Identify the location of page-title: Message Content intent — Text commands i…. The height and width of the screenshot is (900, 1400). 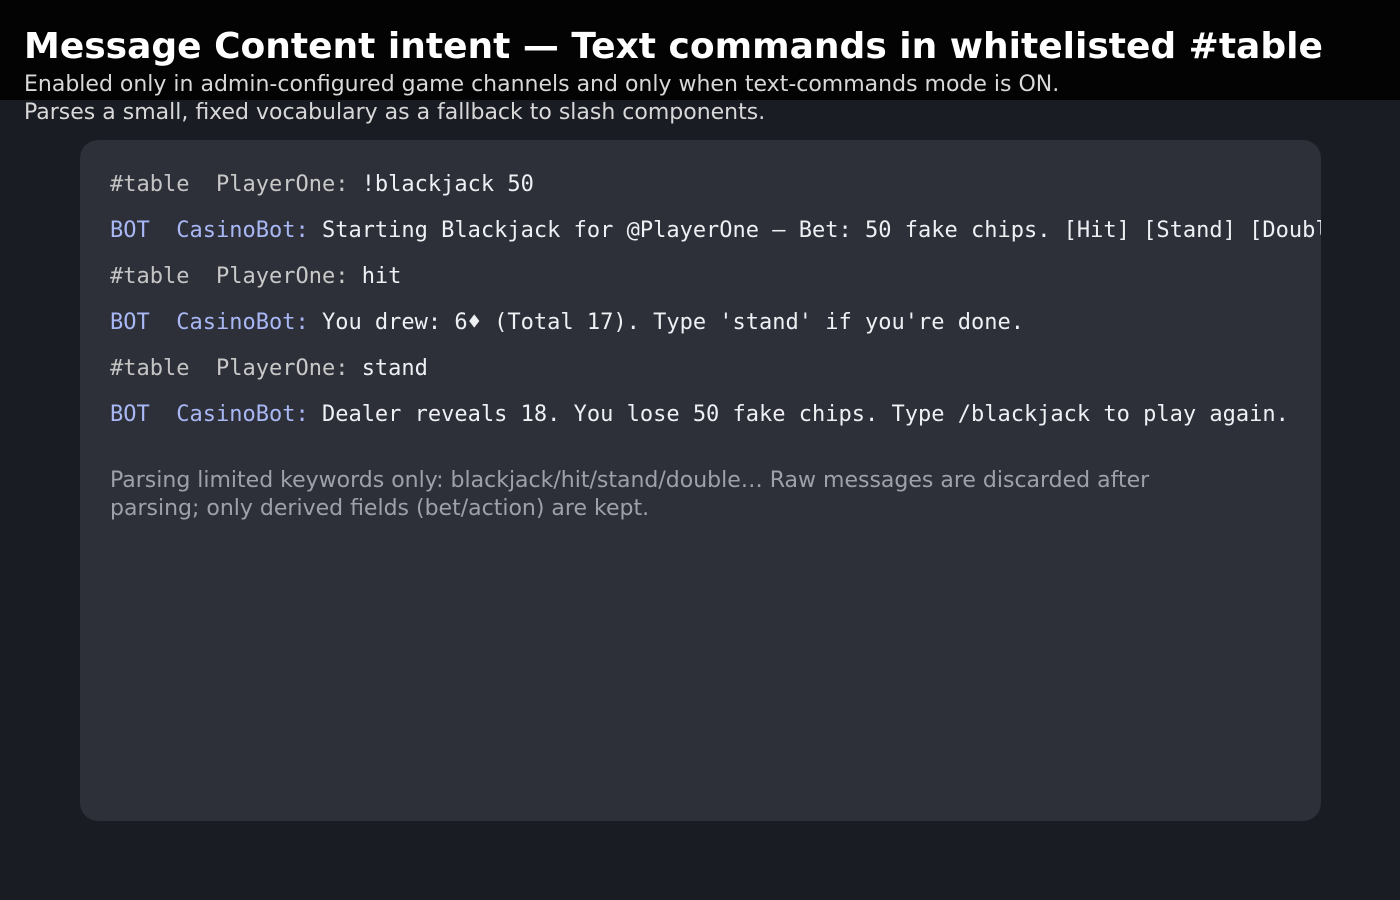
(673, 46).